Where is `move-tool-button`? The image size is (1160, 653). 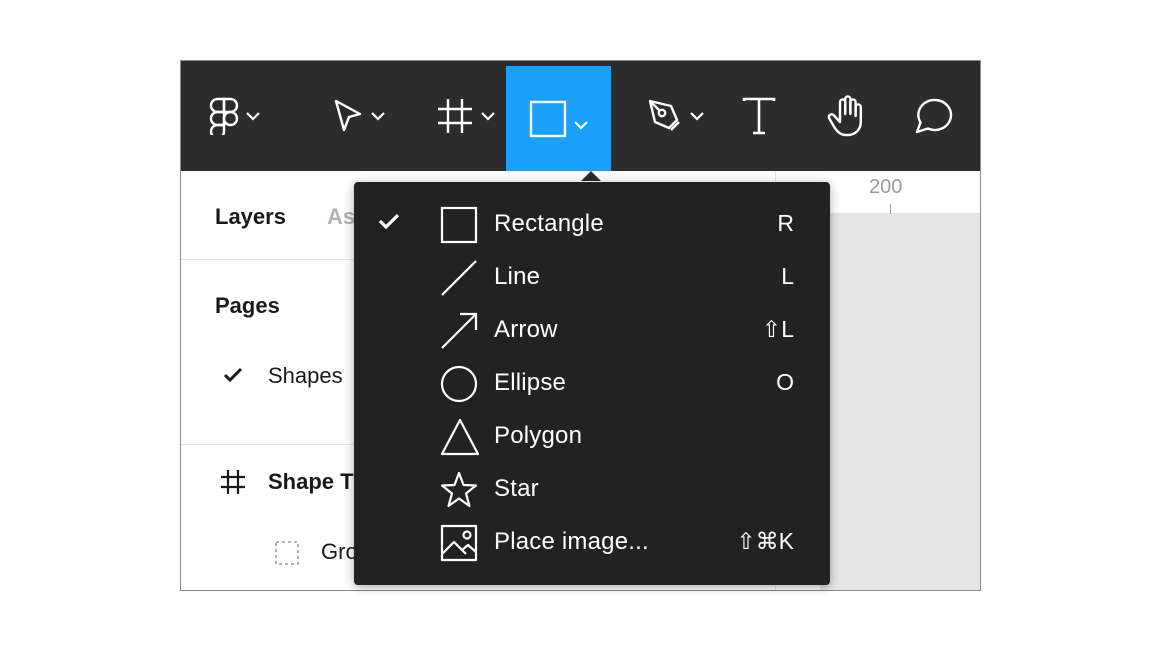 move-tool-button is located at coordinates (359, 116).